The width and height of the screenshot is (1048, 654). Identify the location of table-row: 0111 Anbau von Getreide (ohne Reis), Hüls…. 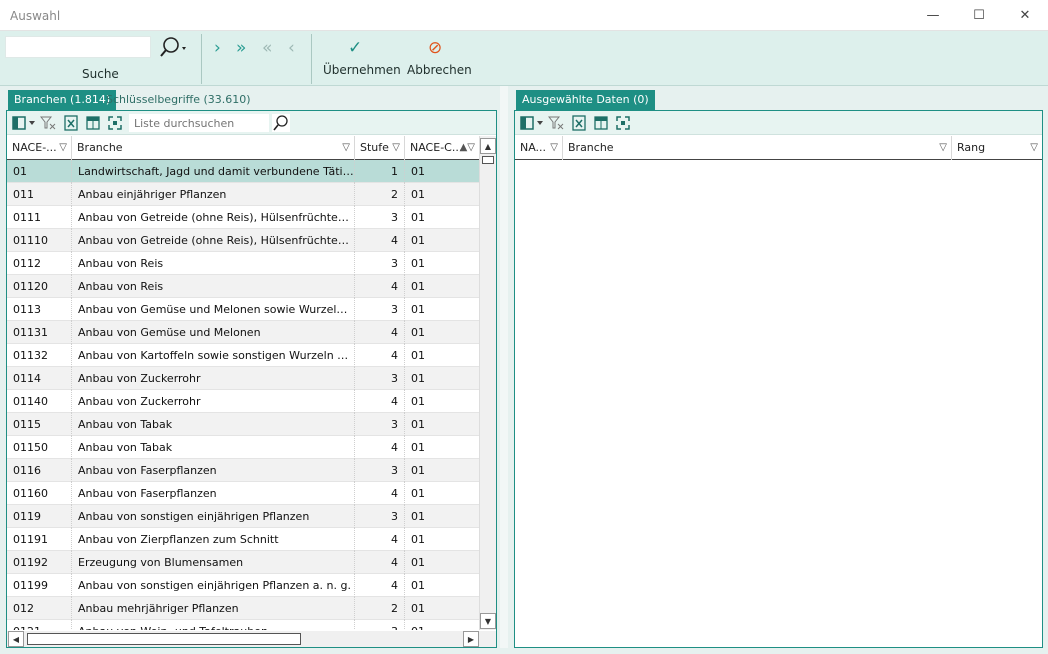
(243, 217).